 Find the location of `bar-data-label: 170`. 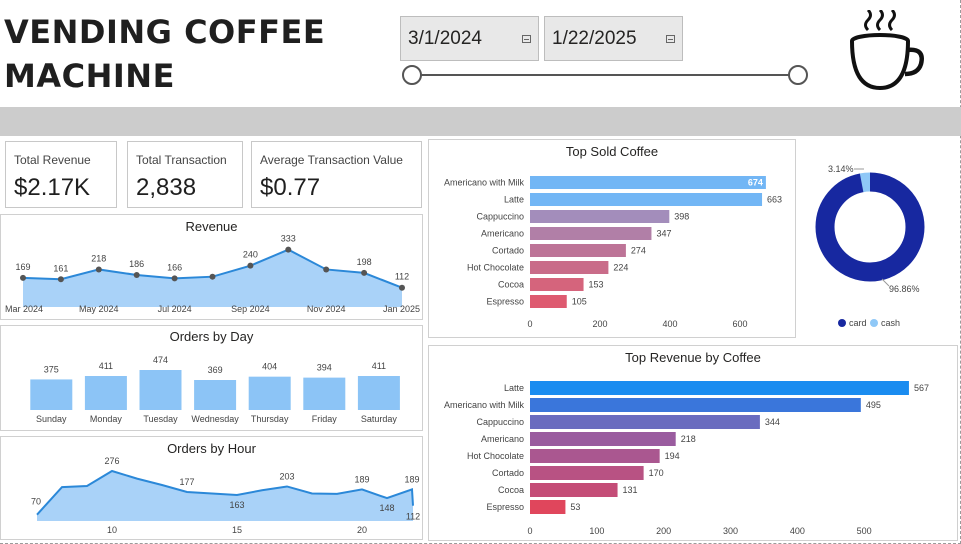

bar-data-label: 170 is located at coordinates (656, 473).